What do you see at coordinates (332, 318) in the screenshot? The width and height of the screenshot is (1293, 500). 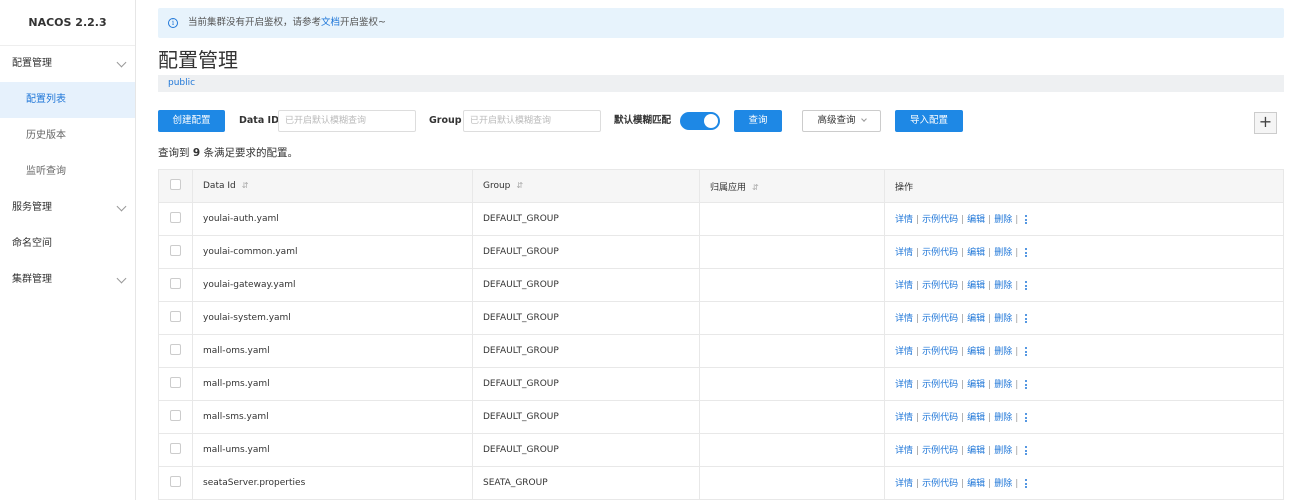 I see `cell-dataid: youlai-system.yaml` at bounding box center [332, 318].